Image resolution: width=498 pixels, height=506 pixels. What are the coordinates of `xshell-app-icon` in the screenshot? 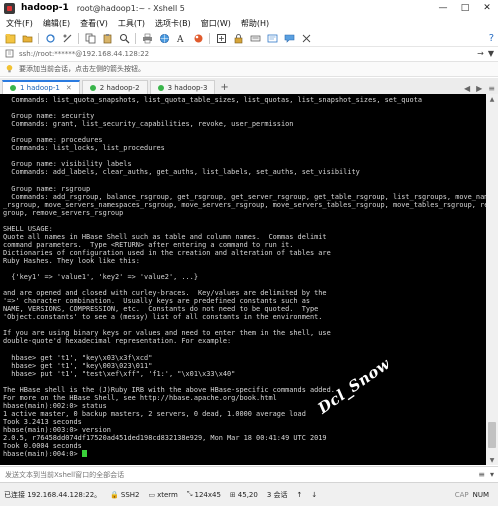 It's located at (9, 8).